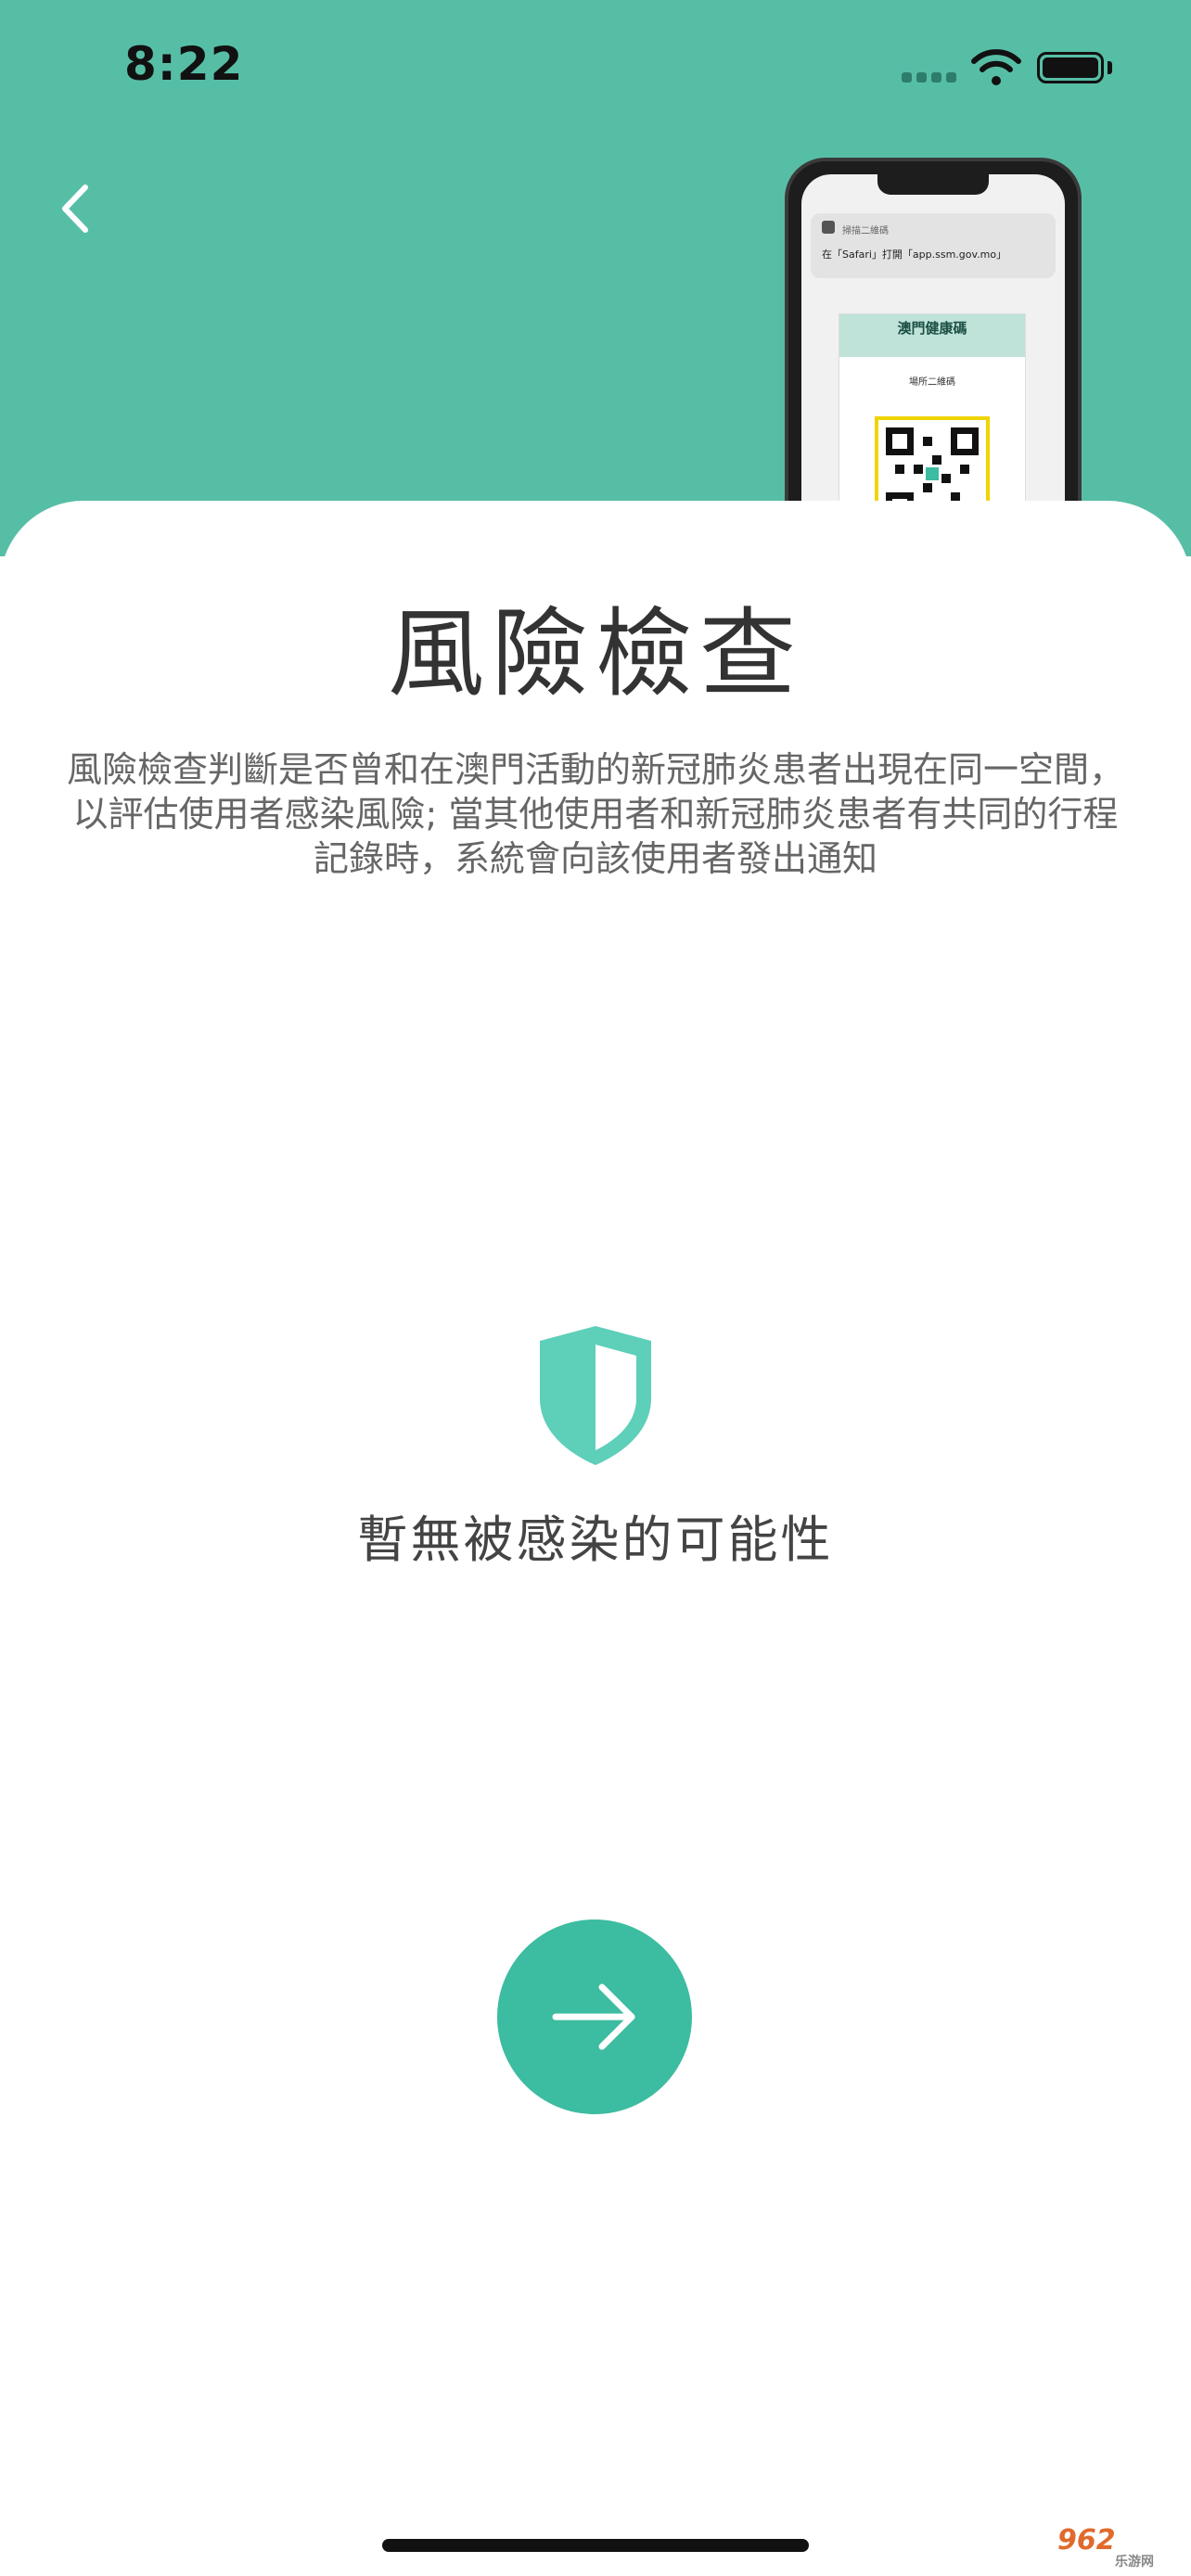 This screenshot has height=2576, width=1191. I want to click on banner-title: 掃描二維碼, so click(866, 231).